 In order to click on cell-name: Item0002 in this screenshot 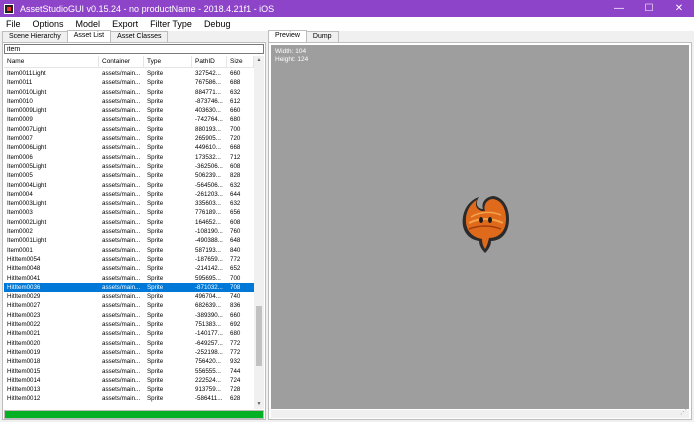, I will do `click(20, 232)`.